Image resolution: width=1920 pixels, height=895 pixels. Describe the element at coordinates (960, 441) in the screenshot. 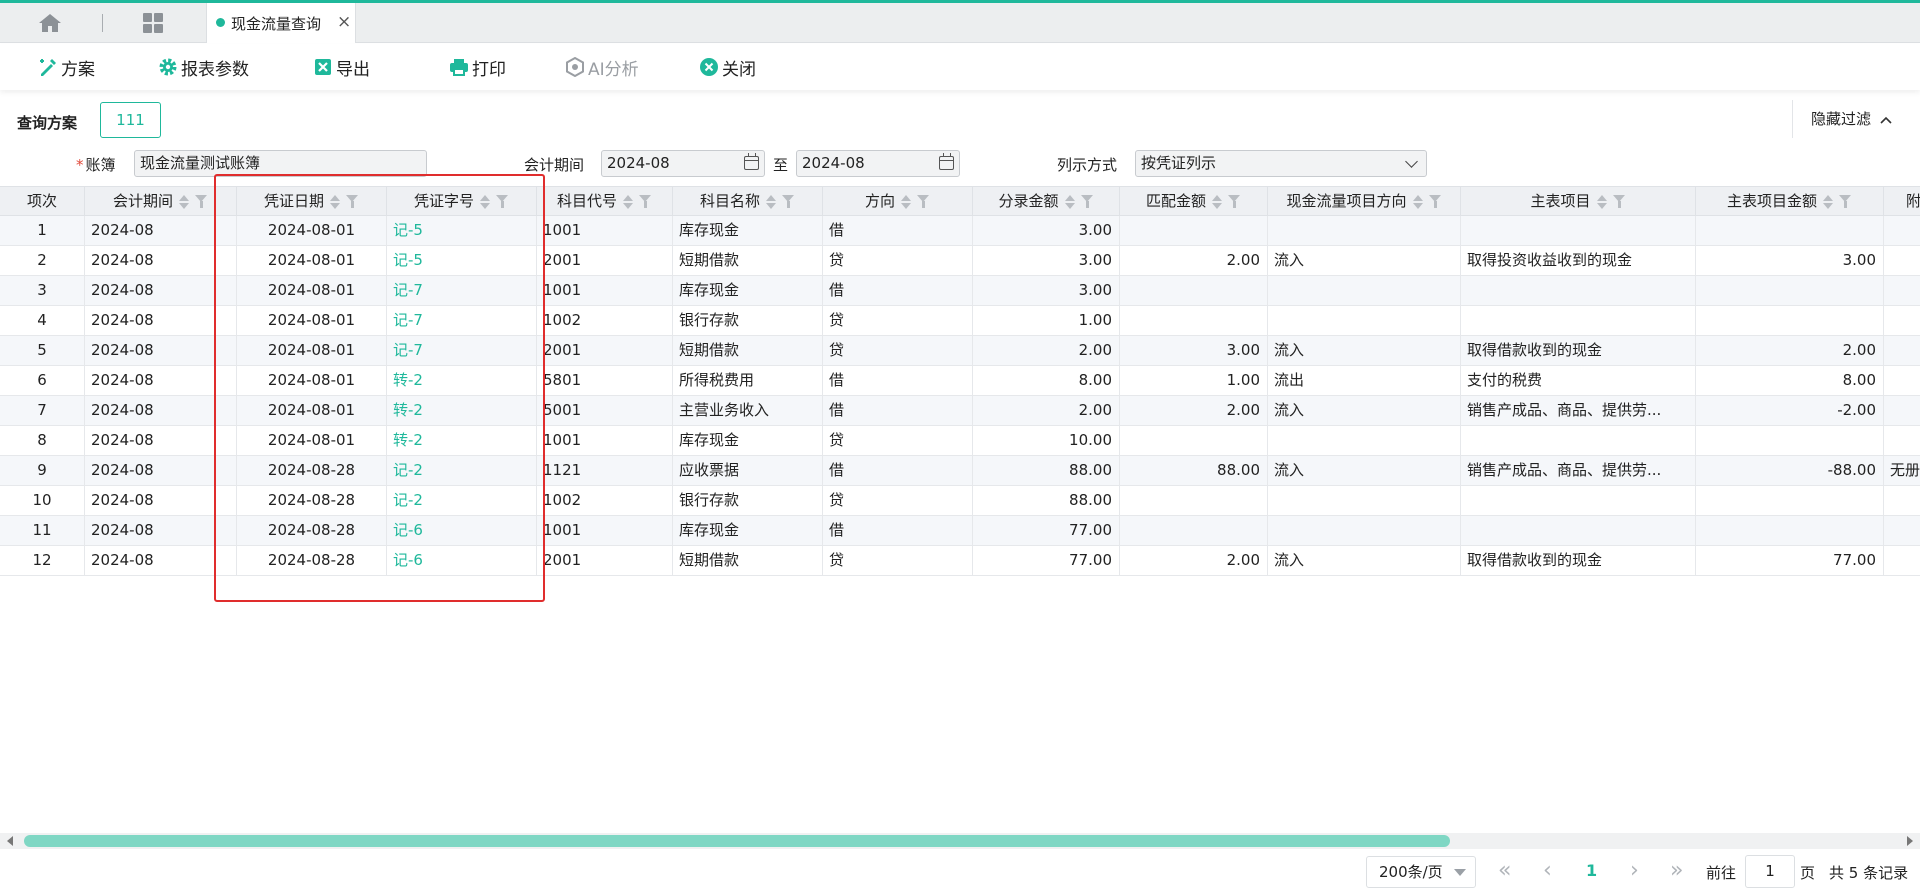

I see `table-row: 8 2024-08 2024-08-01 转-2 1001 库存现金贷 10.00` at that location.